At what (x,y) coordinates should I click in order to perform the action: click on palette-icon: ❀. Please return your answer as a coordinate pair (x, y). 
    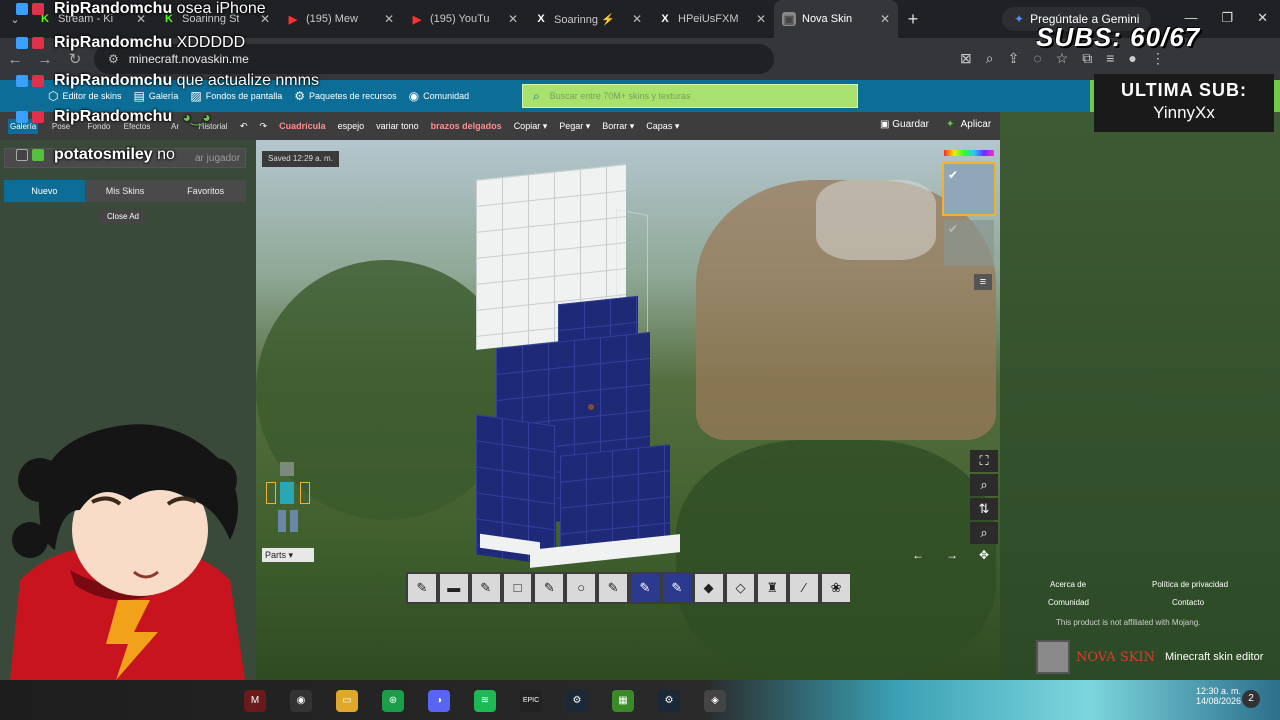
    Looking at the image, I should click on (836, 588).